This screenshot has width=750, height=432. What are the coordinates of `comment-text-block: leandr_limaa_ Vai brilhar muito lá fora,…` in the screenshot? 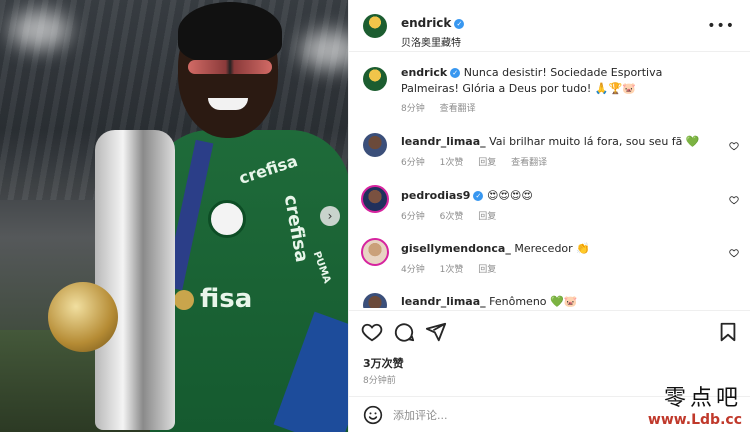 It's located at (561, 142).